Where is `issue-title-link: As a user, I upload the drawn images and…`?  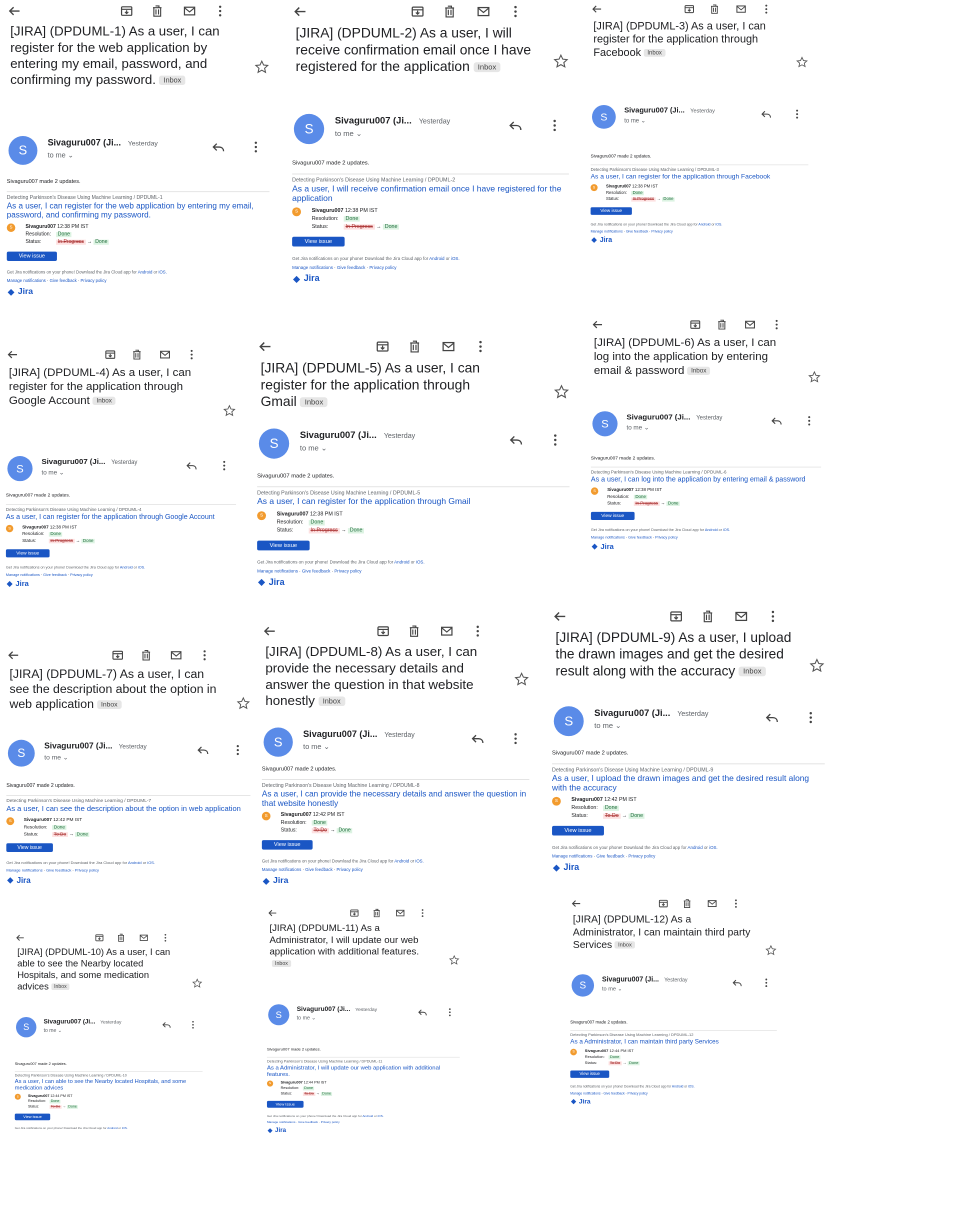
issue-title-link: As a user, I upload the drawn images and… is located at coordinates (688, 783).